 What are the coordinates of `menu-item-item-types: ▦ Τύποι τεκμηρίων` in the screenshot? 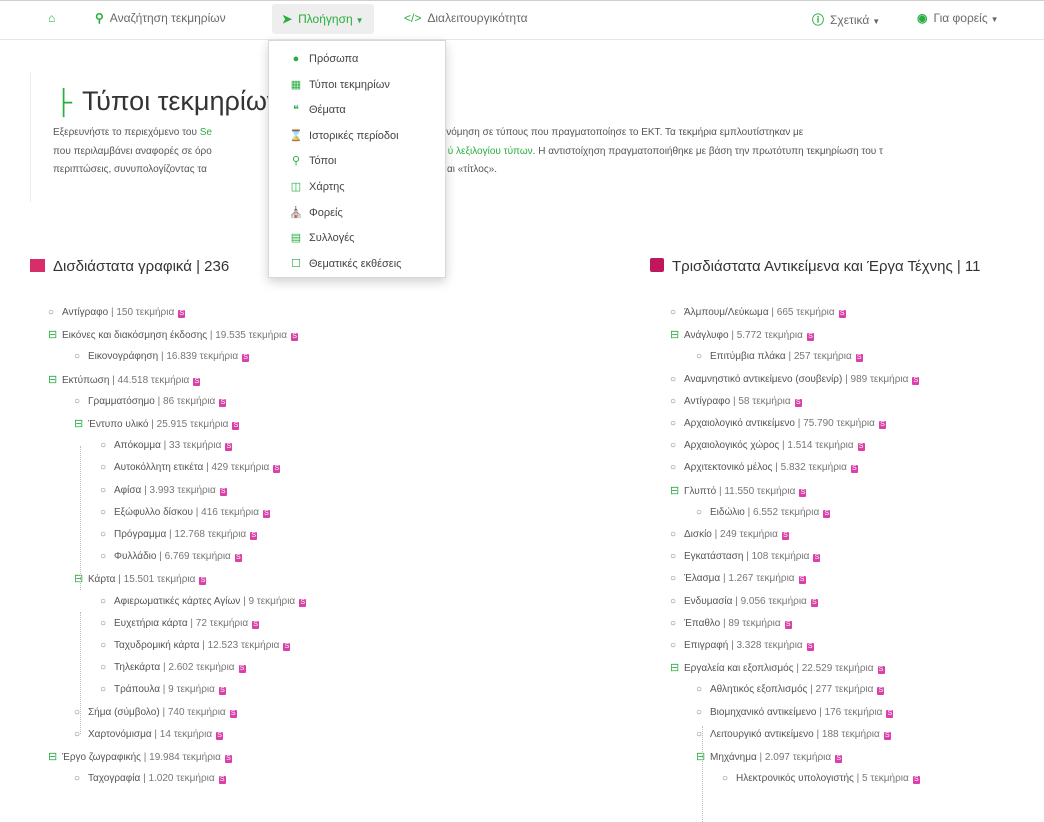 It's located at (357, 86).